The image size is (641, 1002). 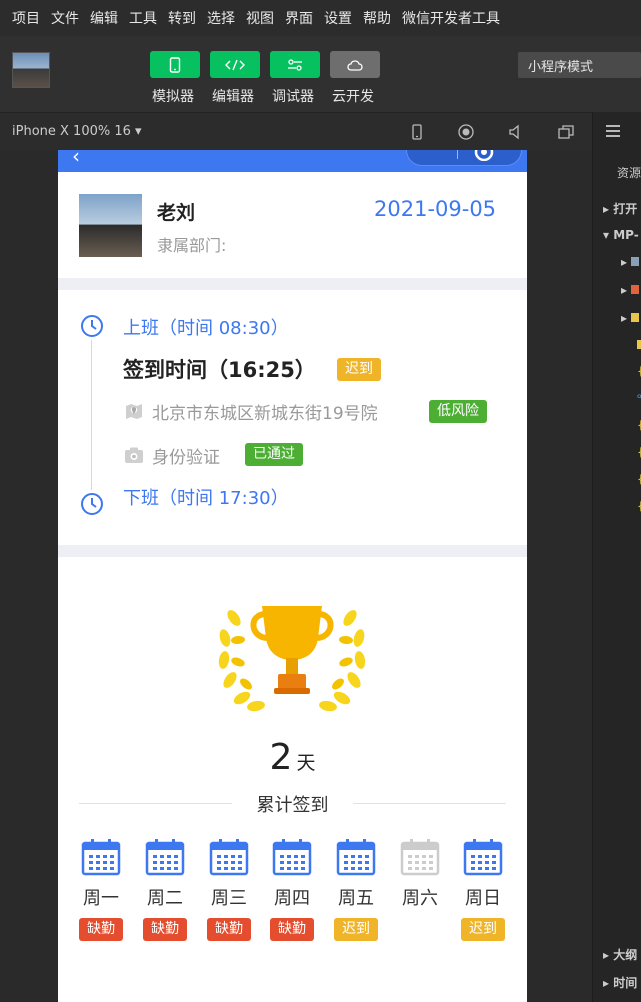 What do you see at coordinates (630, 290) in the screenshot?
I see `tree-folder-2: ▸` at bounding box center [630, 290].